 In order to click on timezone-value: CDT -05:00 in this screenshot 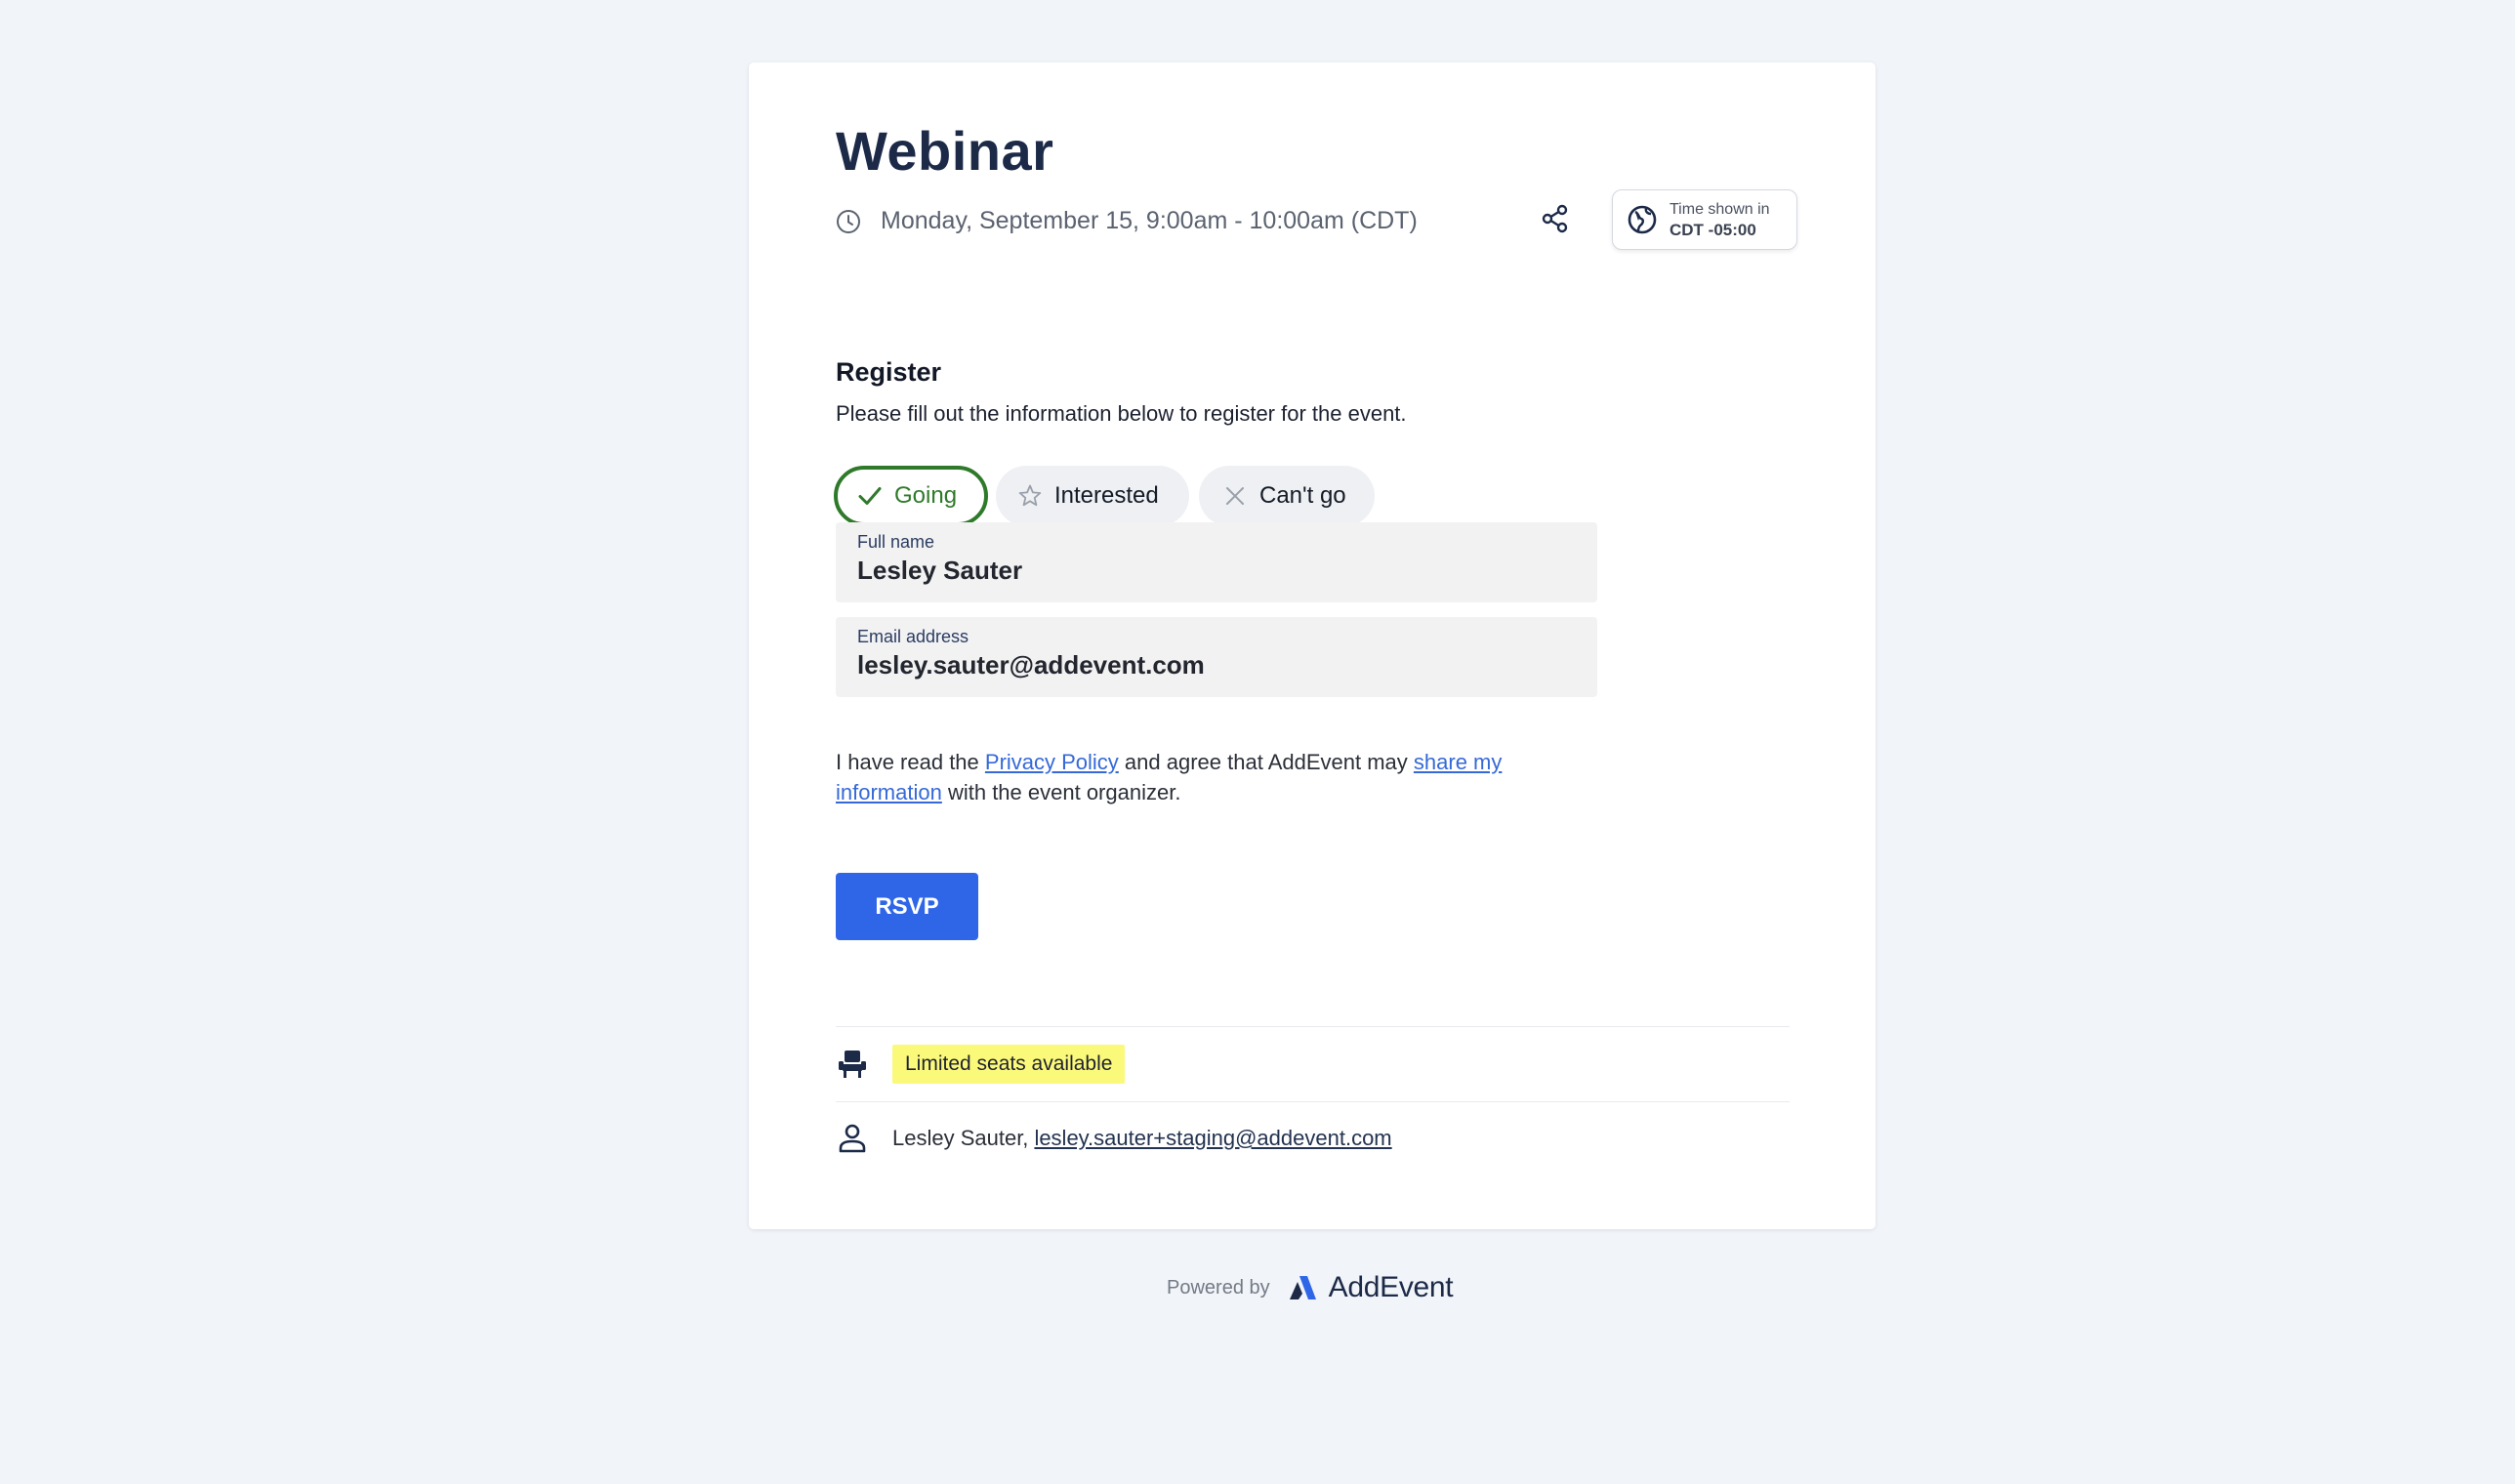, I will do `click(1713, 230)`.